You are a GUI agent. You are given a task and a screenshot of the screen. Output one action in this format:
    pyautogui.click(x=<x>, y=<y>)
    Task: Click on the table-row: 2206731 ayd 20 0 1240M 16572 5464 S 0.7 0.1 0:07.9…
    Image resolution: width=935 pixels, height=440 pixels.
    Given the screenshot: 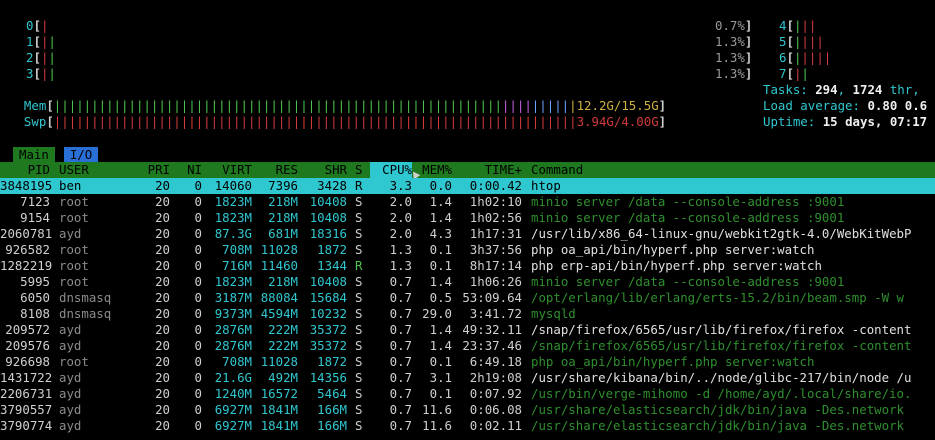 What is the action you would take?
    pyautogui.click(x=467, y=394)
    